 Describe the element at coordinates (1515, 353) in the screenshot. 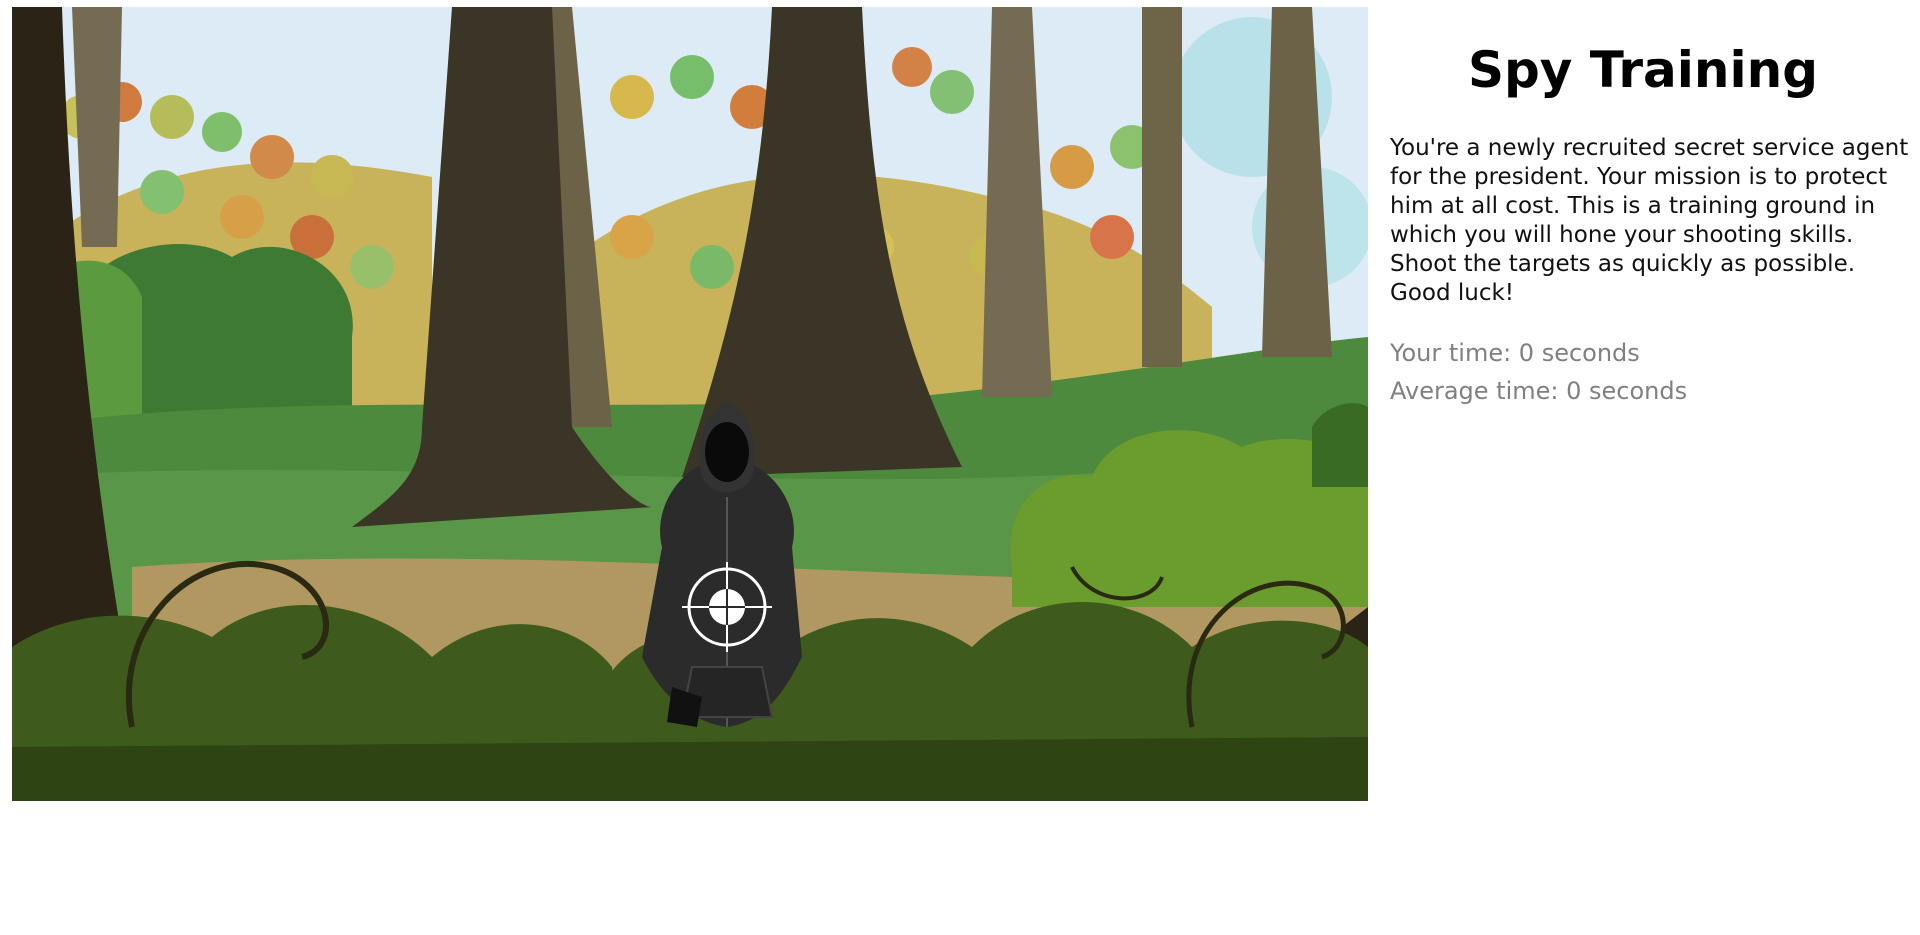

I see `your-time-stat: Your time: 0 seconds` at that location.